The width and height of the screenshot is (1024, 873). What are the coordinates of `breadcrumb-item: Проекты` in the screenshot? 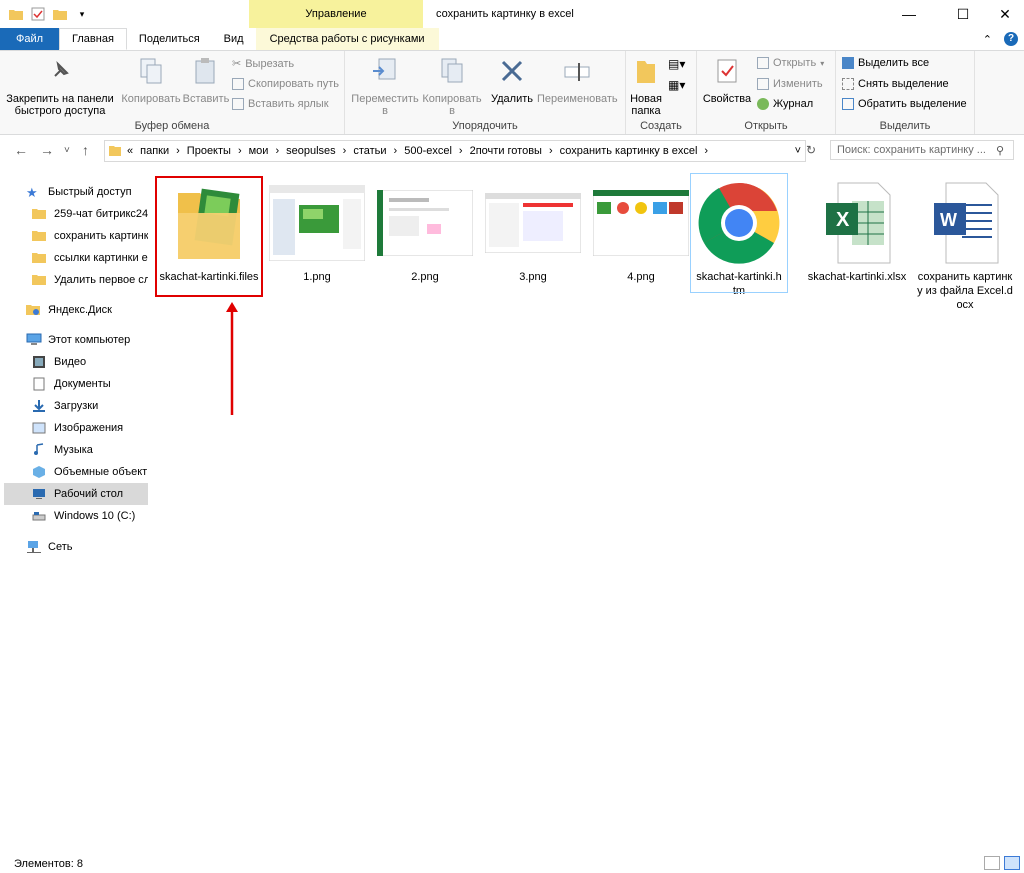 It's located at (209, 151).